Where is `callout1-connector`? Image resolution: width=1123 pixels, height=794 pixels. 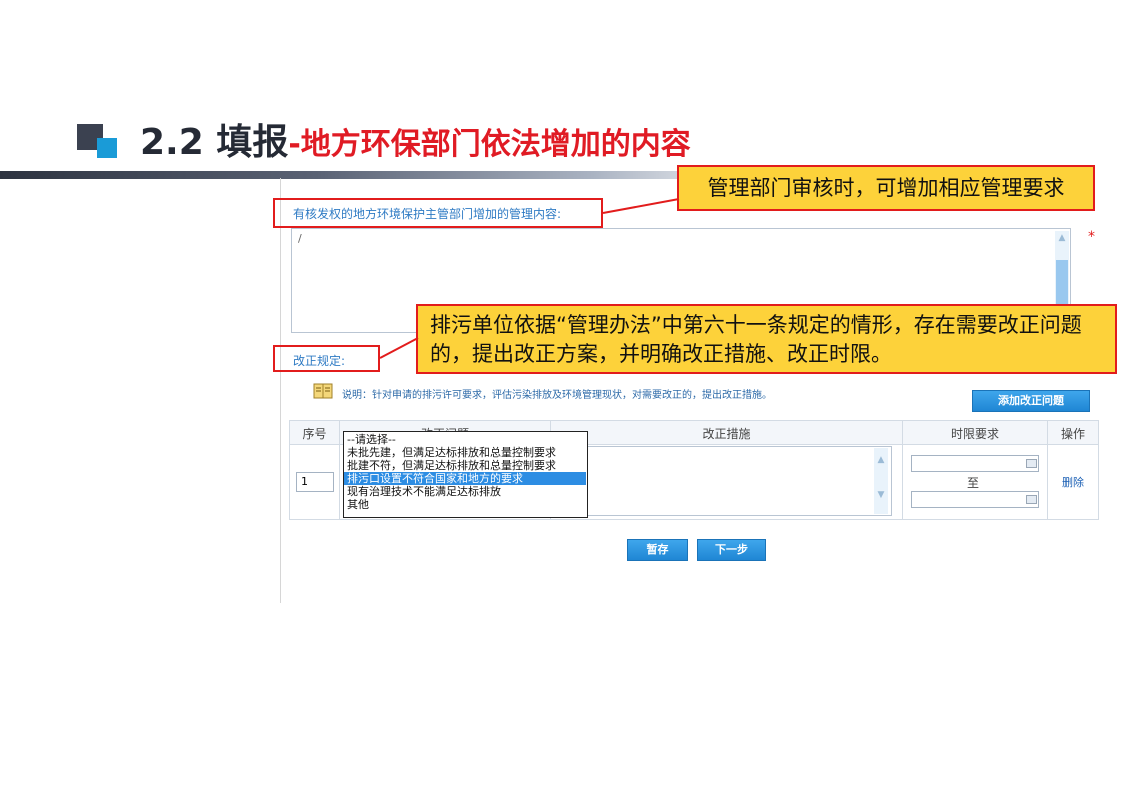
callout1-connector is located at coordinates (641, 206).